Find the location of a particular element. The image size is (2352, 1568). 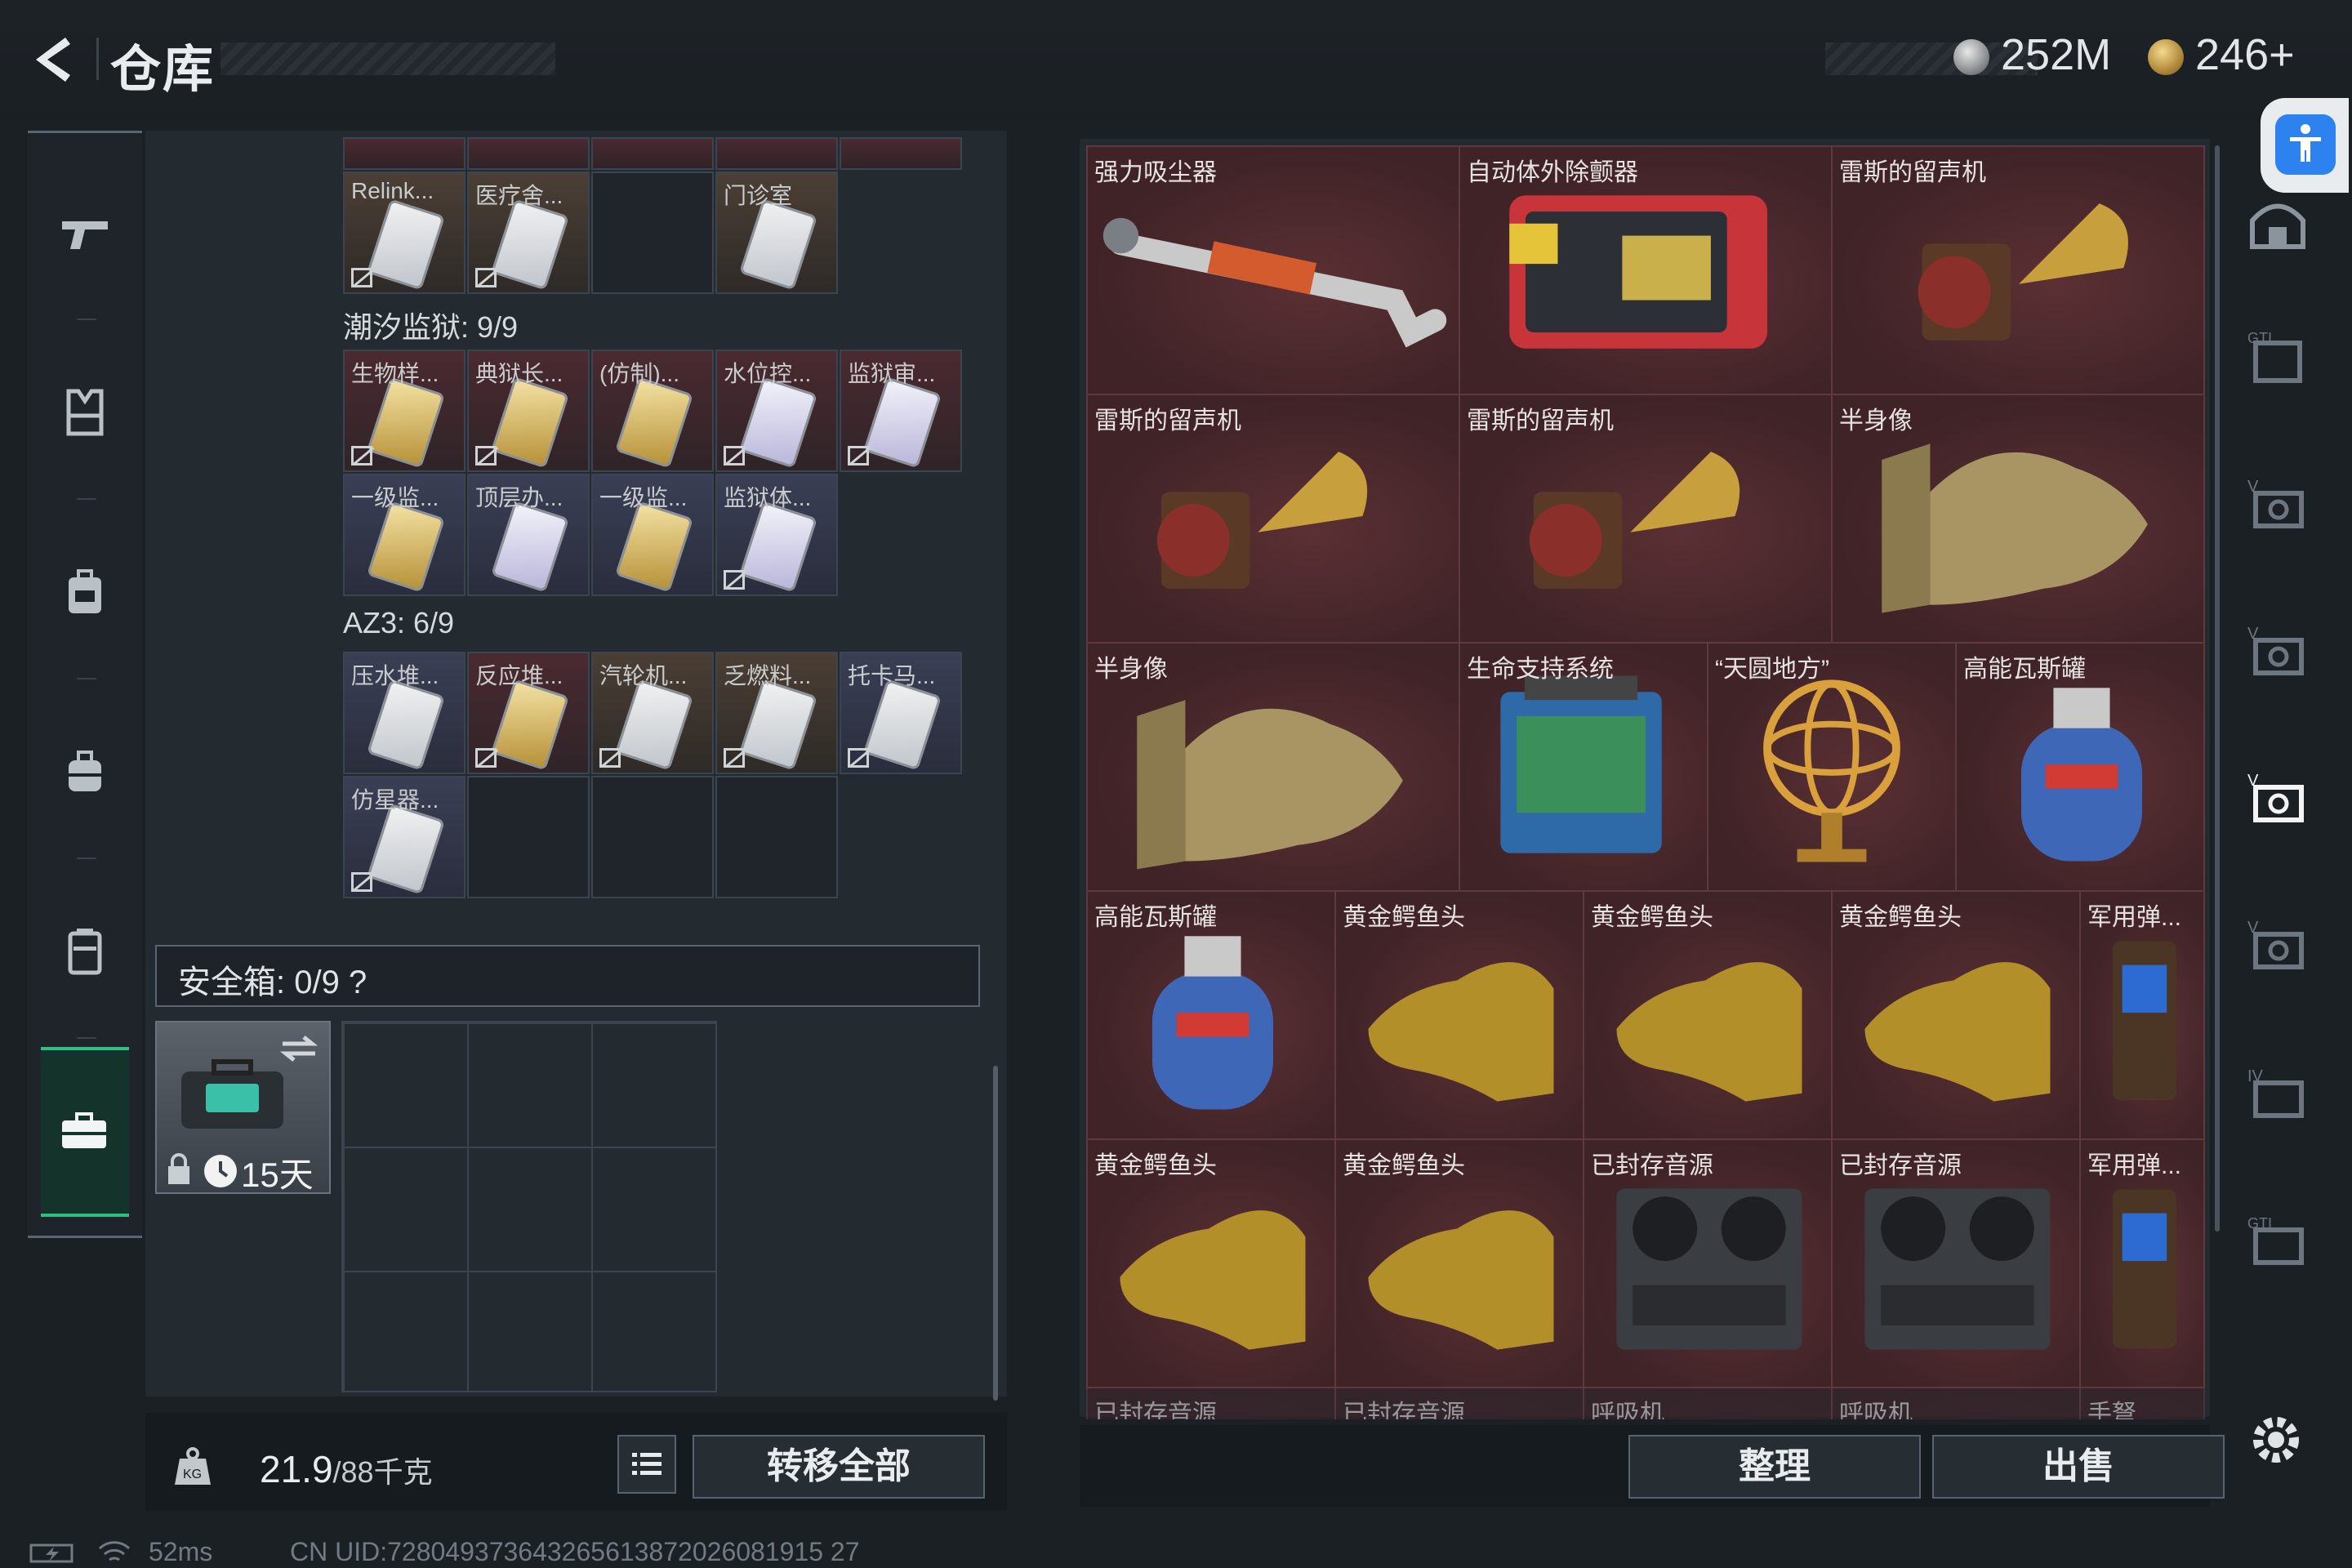

safebox-label: 安全箱: 0/9 ? is located at coordinates (272, 980).